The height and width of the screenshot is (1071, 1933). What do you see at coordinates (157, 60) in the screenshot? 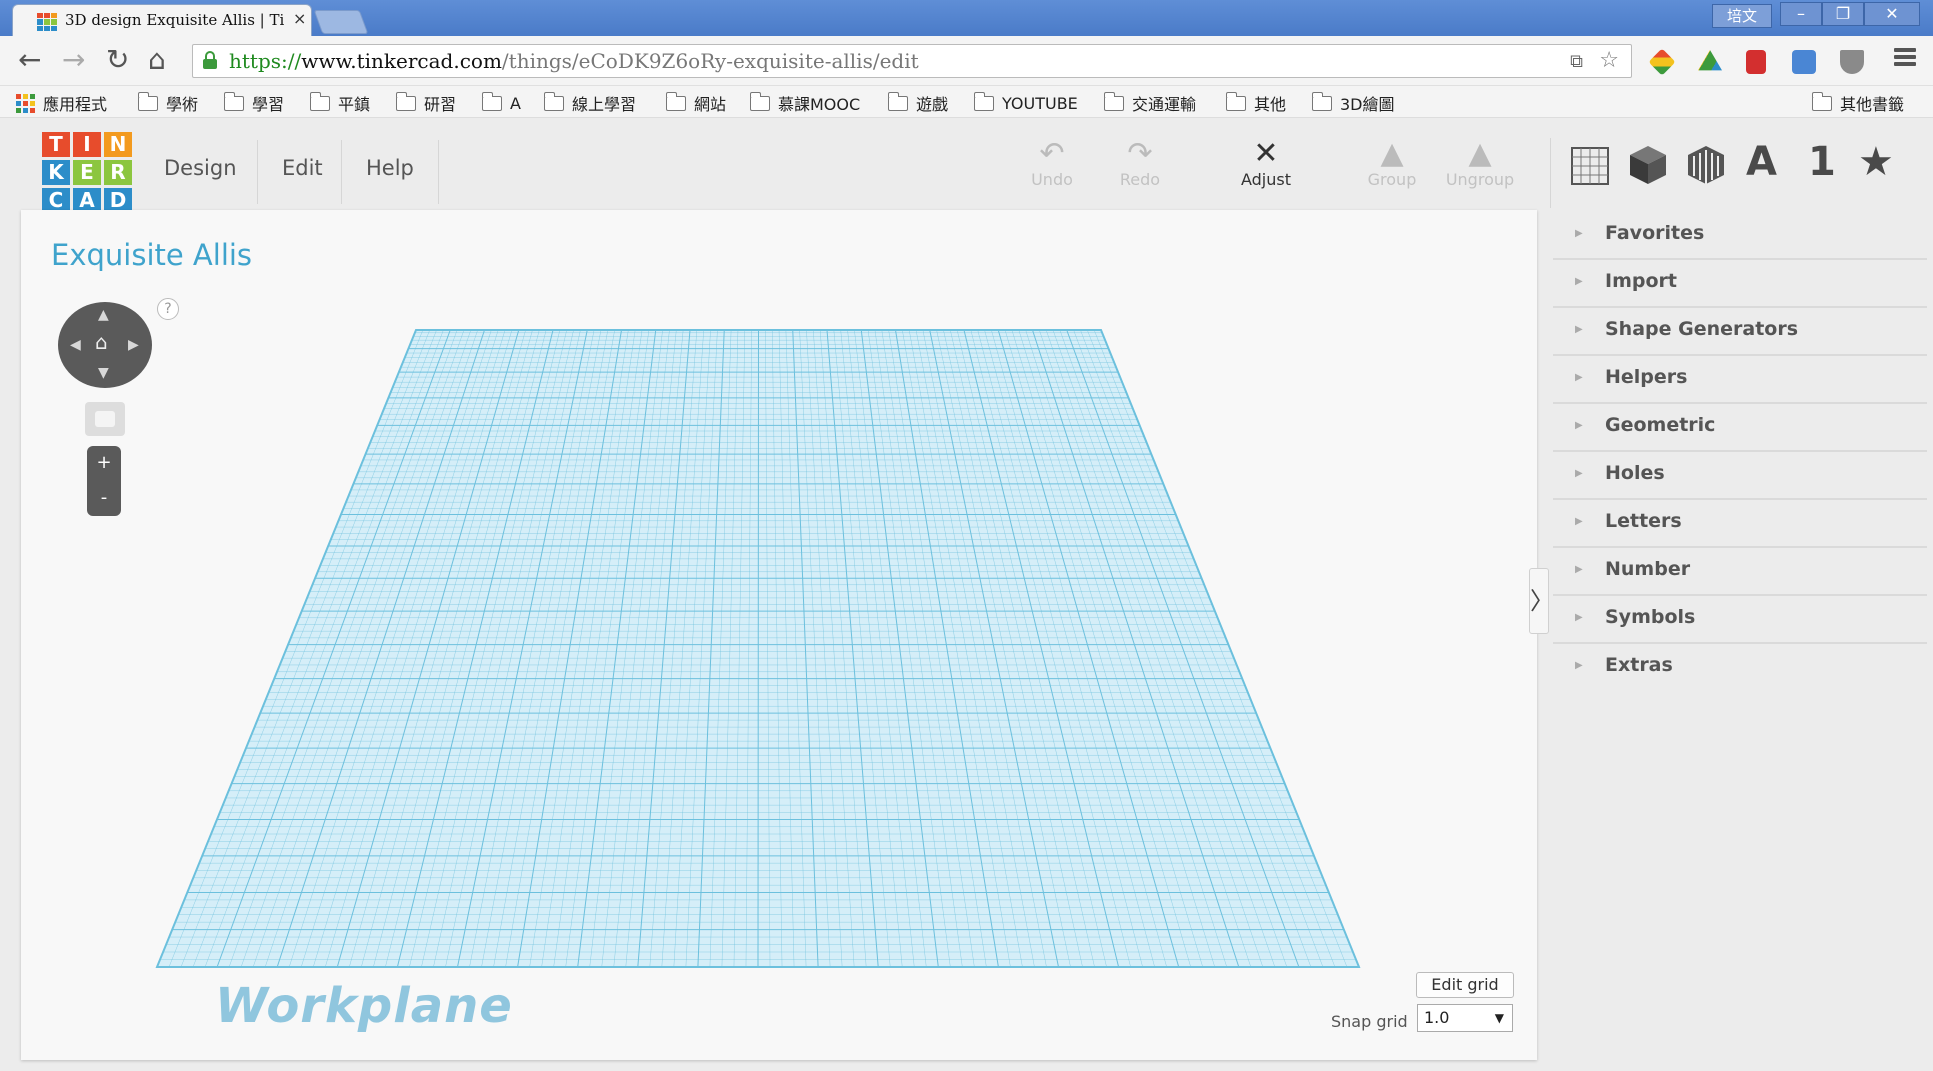
I see `home-icon: ⌂` at bounding box center [157, 60].